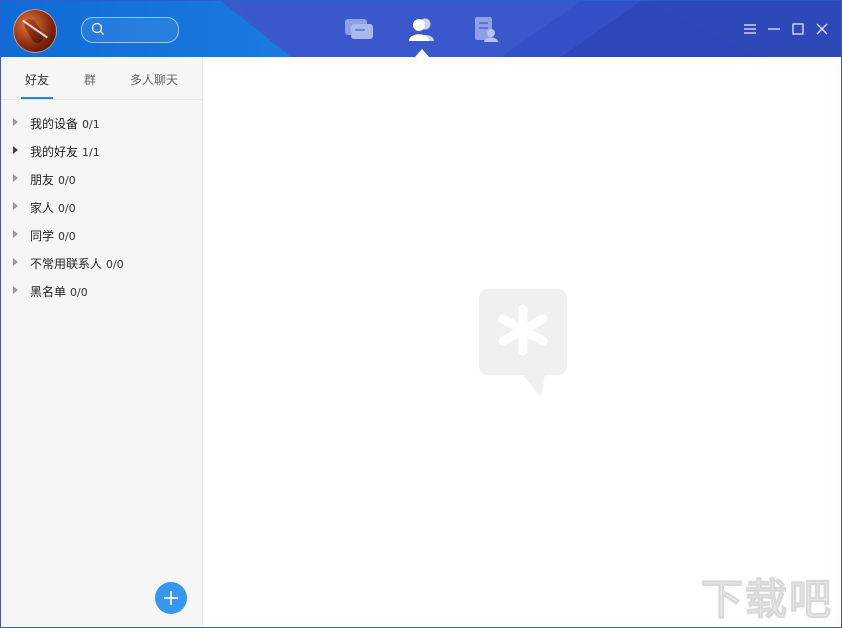  Describe the element at coordinates (54, 124) in the screenshot. I see `group-name: 我的设备` at that location.